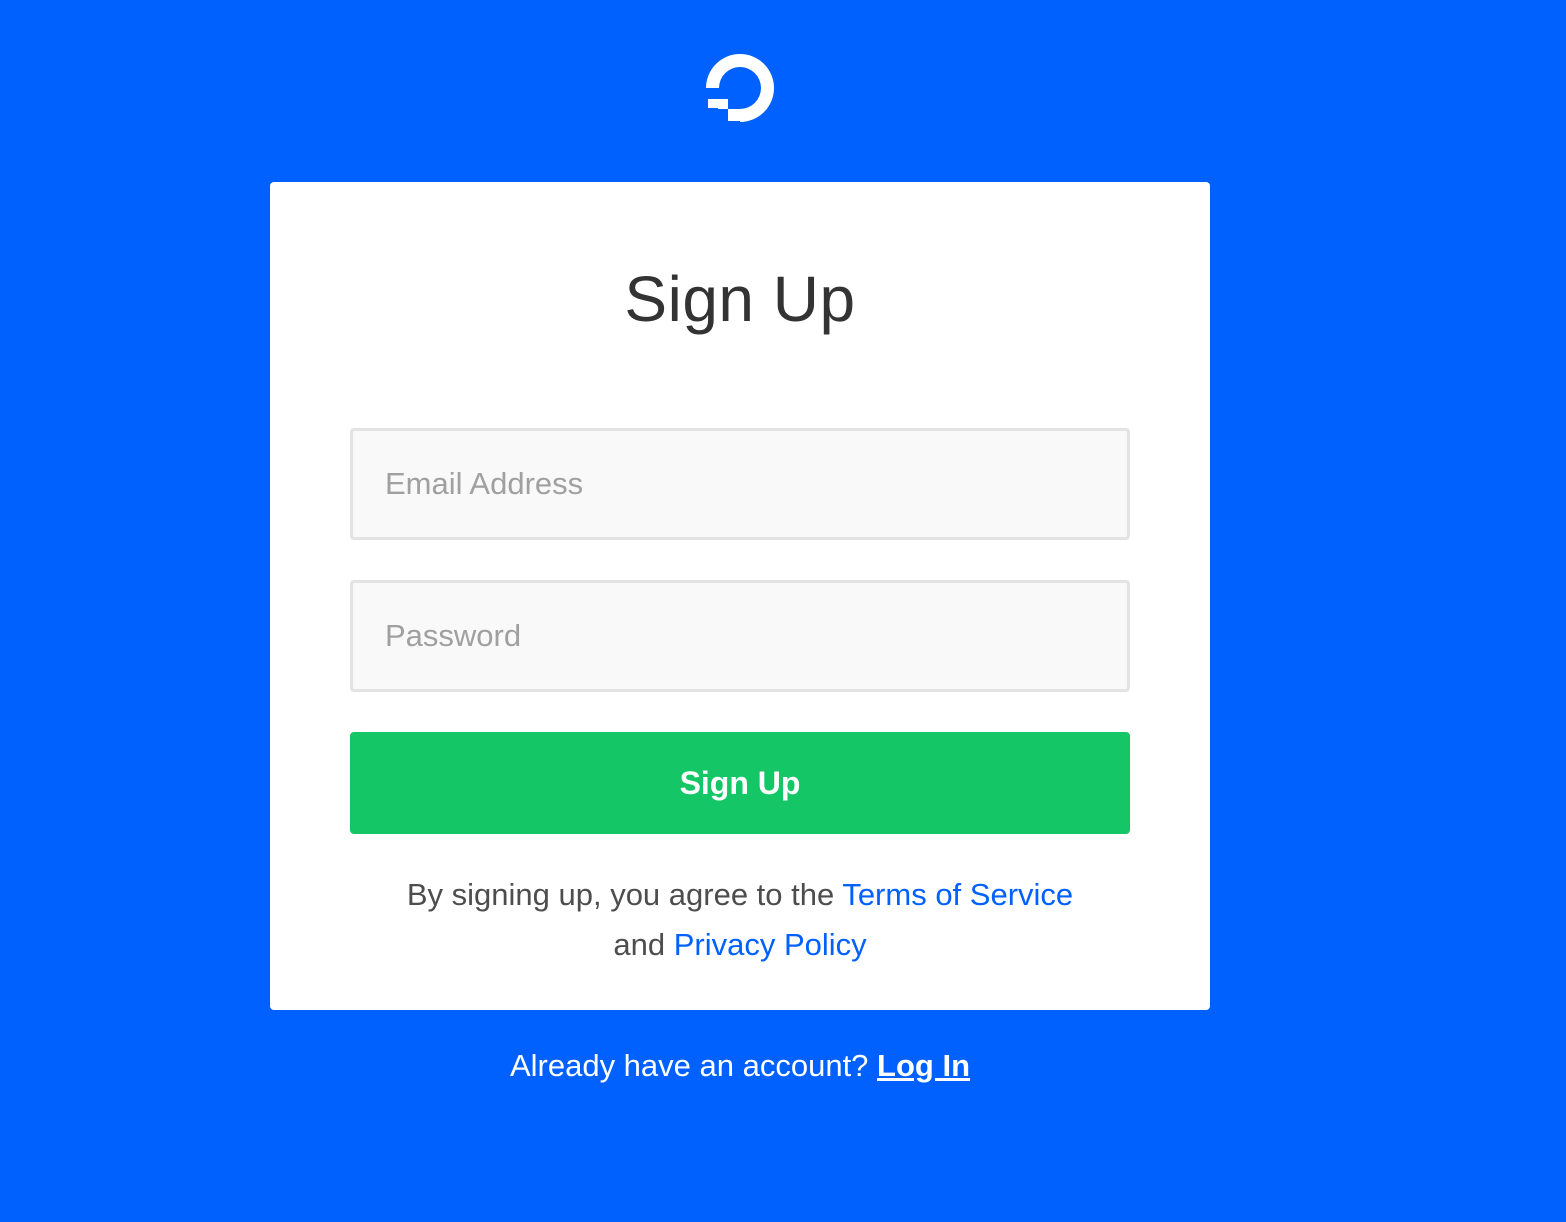 This screenshot has width=1566, height=1222. Describe the element at coordinates (740, 783) in the screenshot. I see `signup-button: Sign Up` at that location.